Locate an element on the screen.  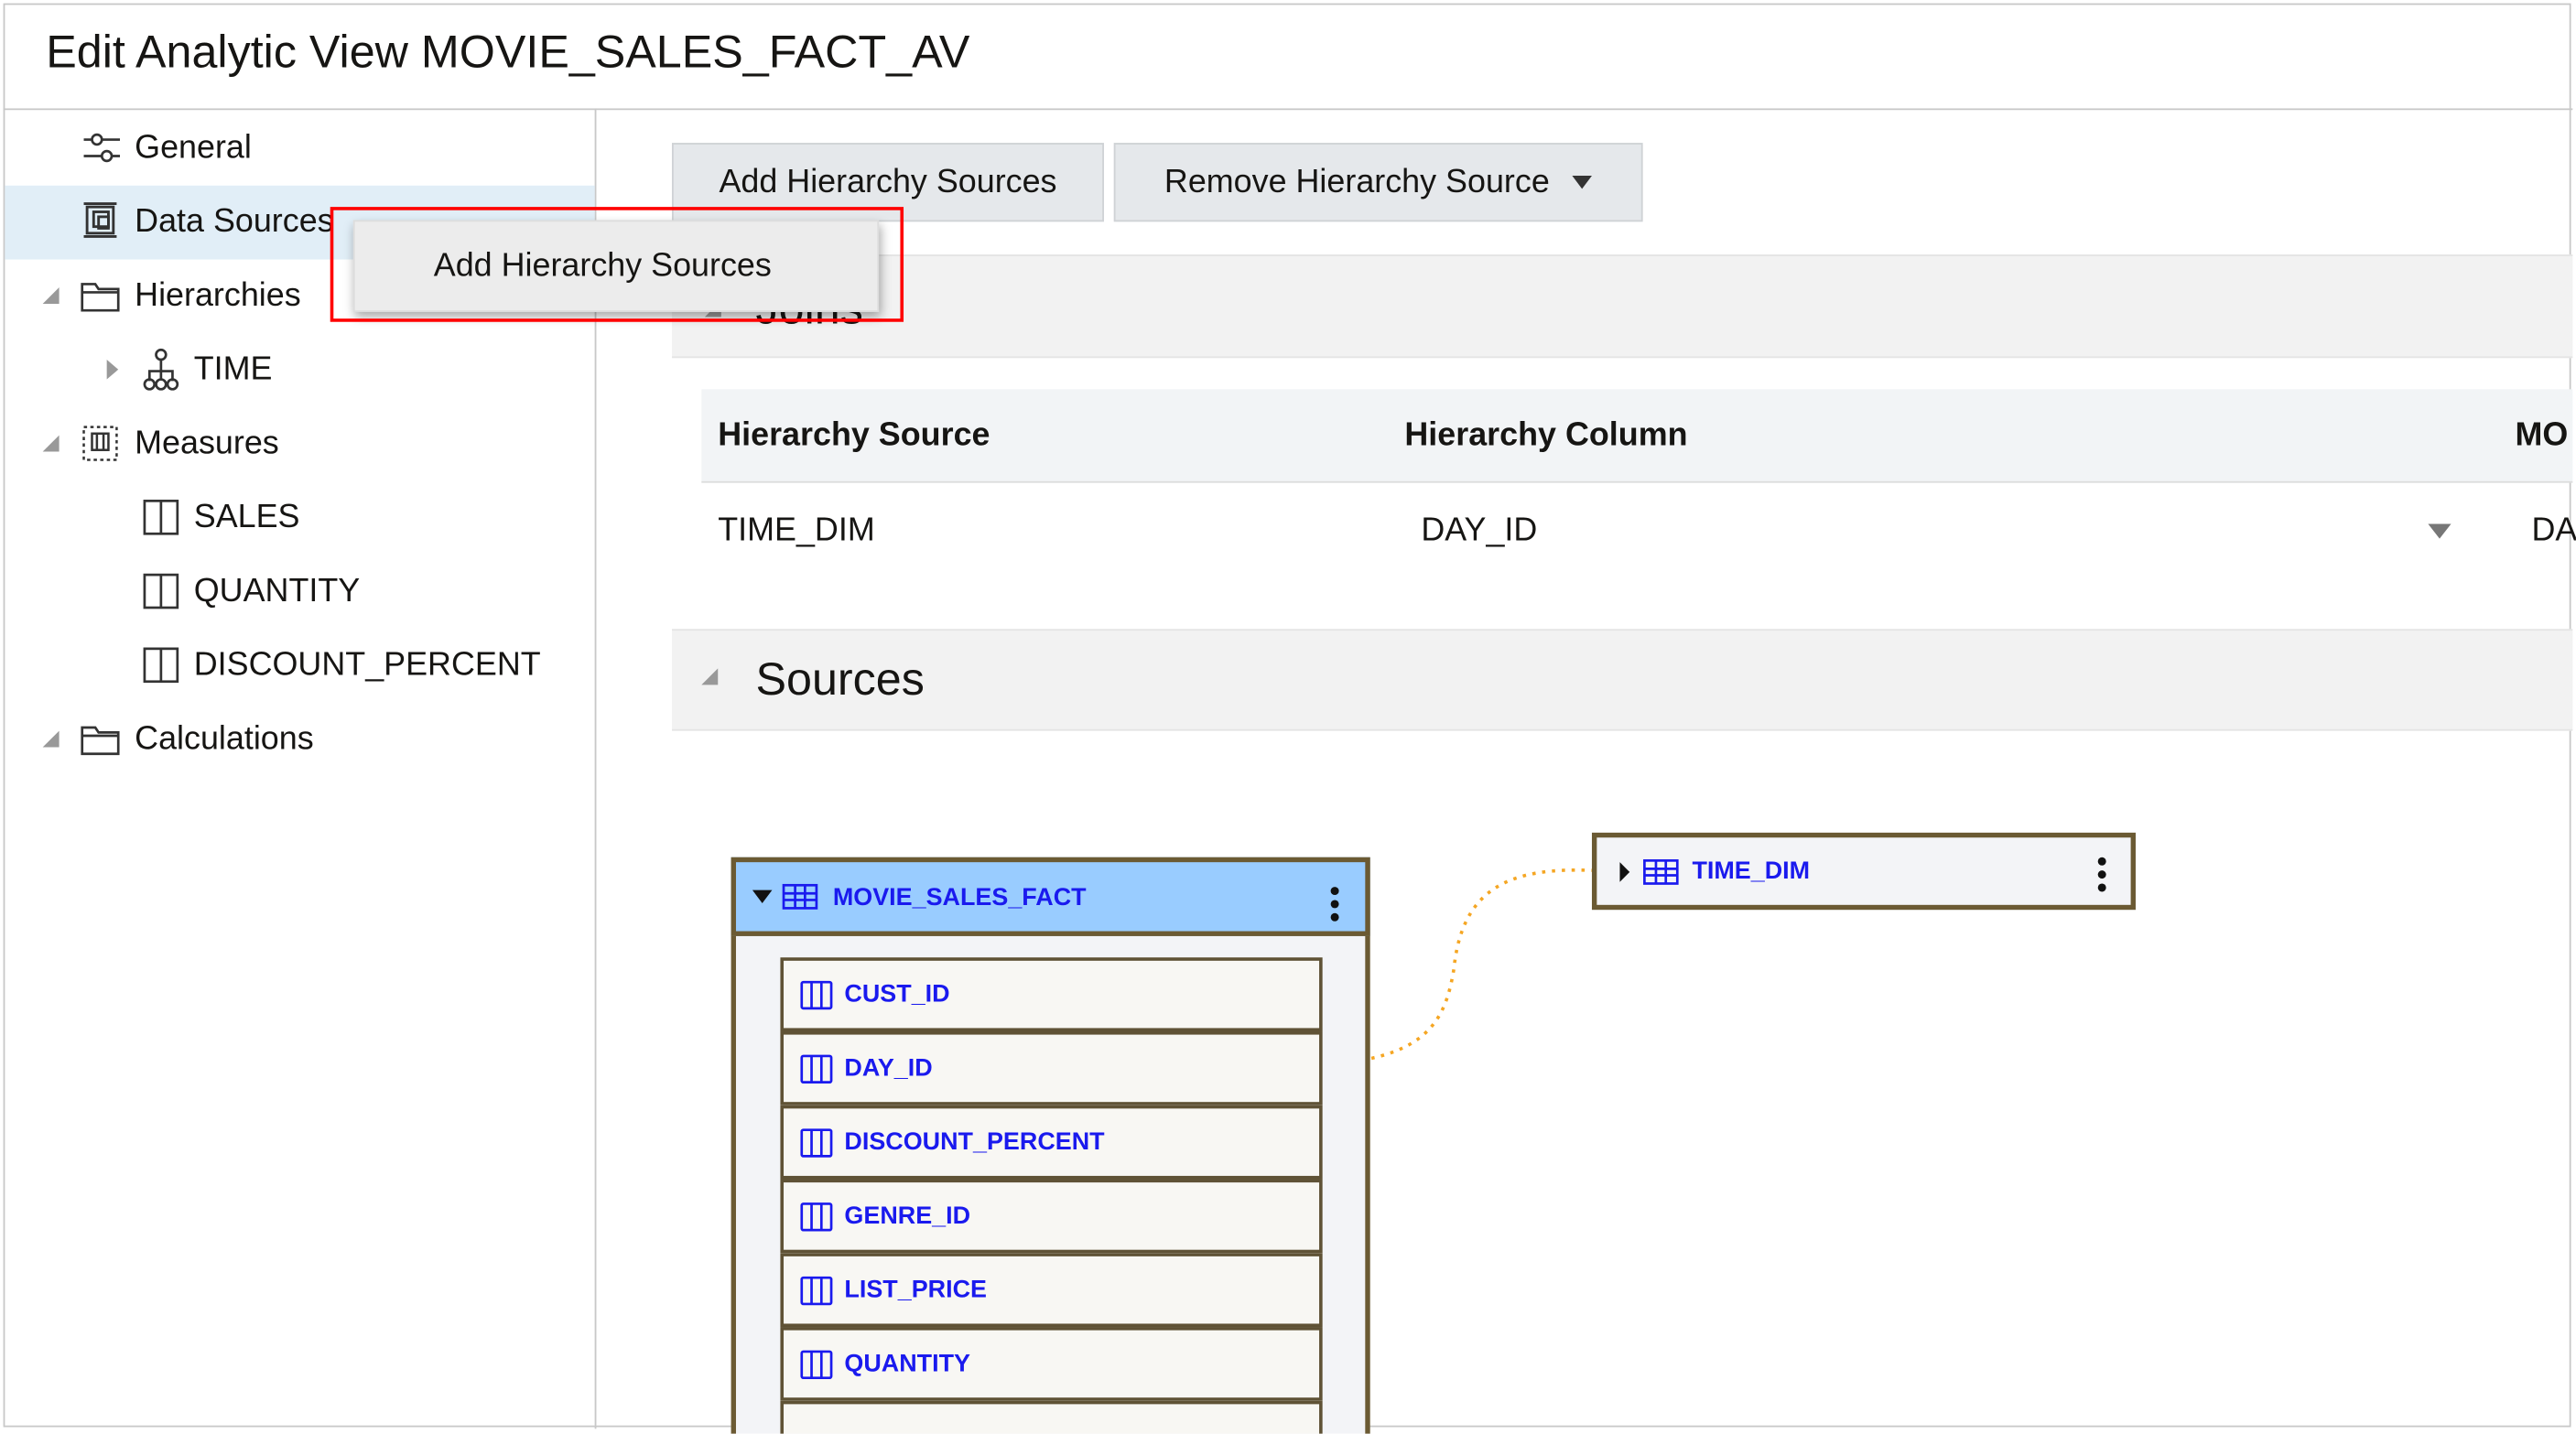
fact-table-header: MOVIE_SALES_FACT is located at coordinates (1051, 897).